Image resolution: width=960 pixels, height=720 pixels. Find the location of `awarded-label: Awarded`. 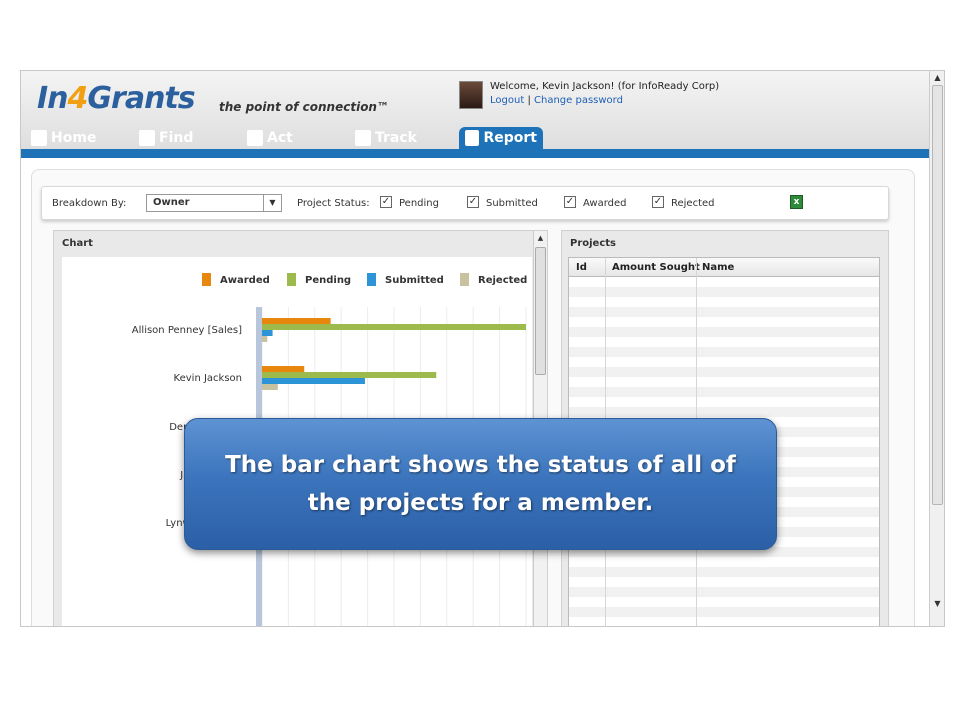

awarded-label: Awarded is located at coordinates (605, 203).